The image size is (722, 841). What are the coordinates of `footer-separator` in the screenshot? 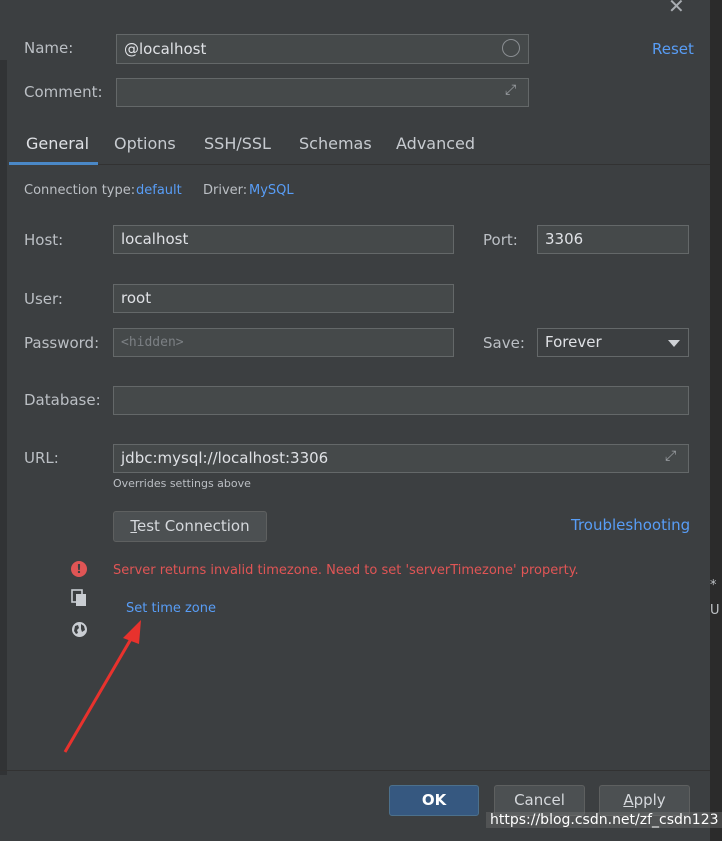 It's located at (355, 770).